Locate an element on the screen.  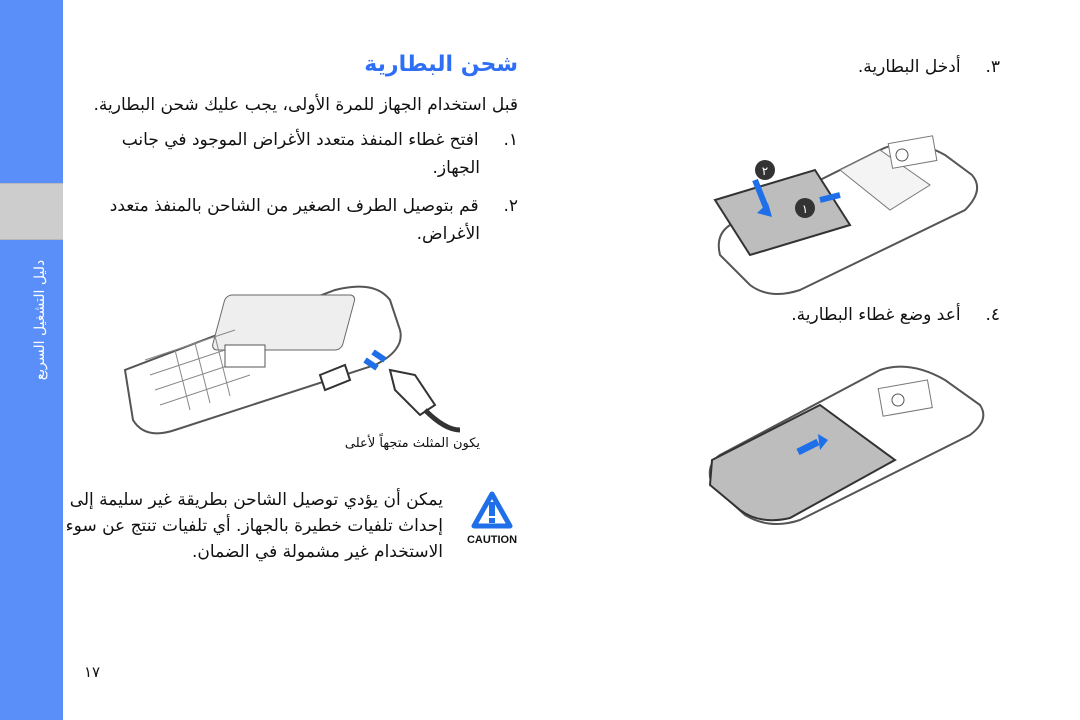
section-title: شحن البطارية is located at coordinates (441, 64).